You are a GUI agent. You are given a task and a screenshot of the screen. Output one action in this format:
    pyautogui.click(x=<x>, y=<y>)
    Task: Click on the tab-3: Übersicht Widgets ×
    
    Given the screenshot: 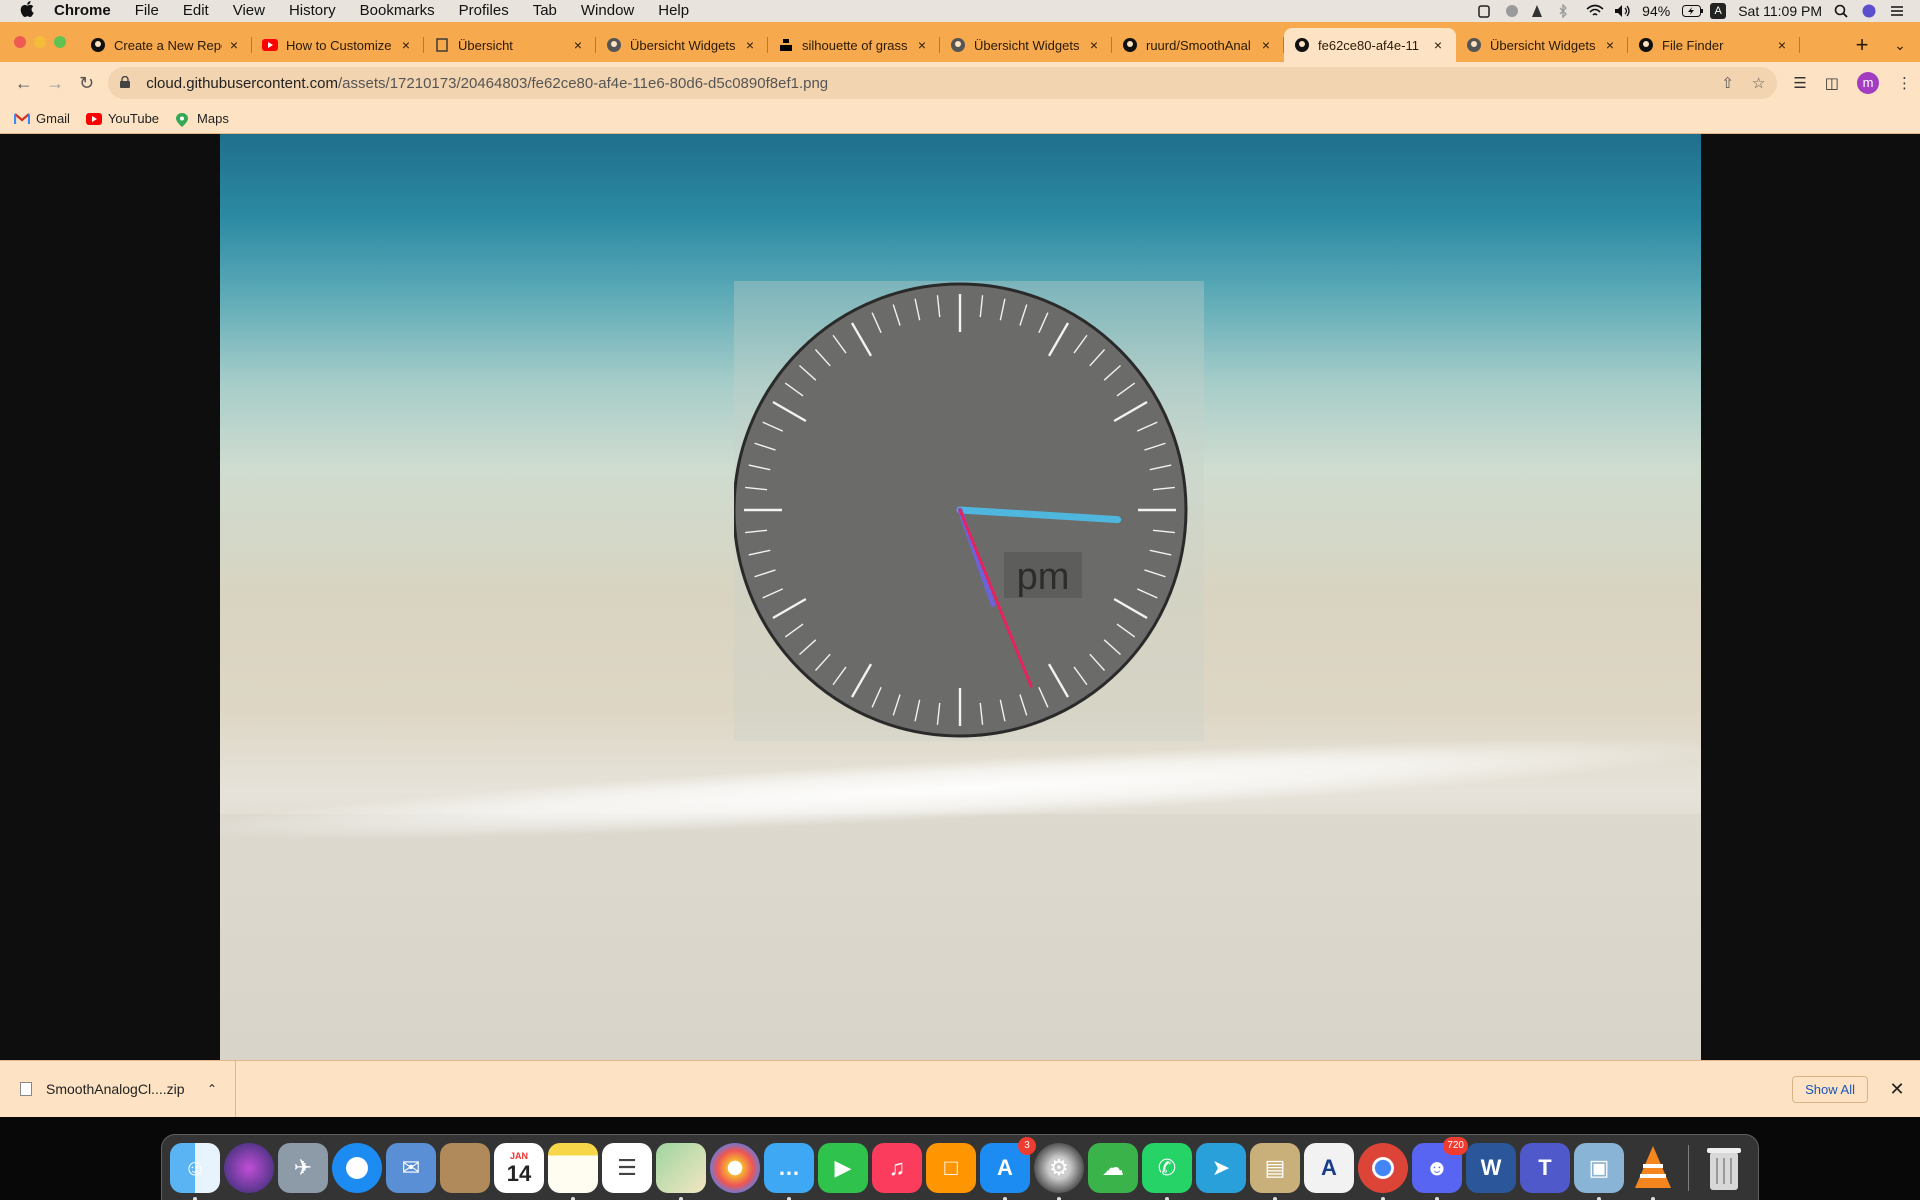 What is the action you would take?
    pyautogui.click(x=682, y=45)
    